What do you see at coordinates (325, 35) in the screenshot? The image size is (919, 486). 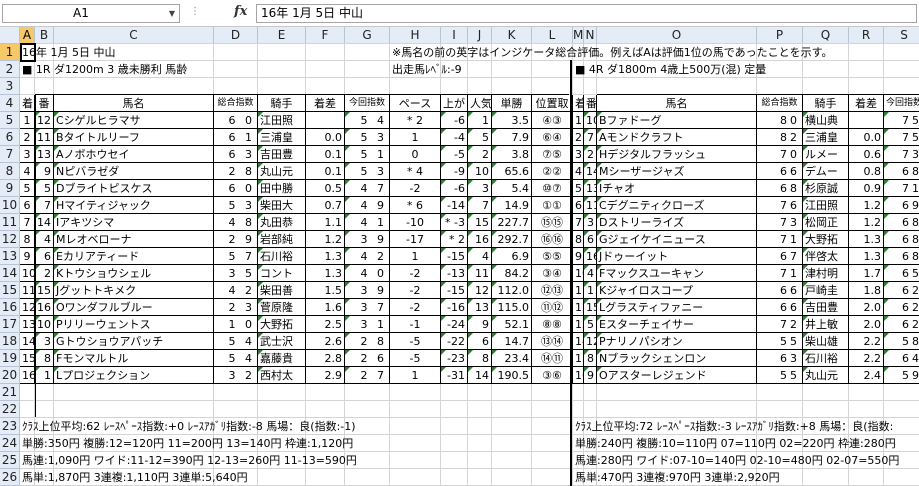 I see `column-header-f: F` at bounding box center [325, 35].